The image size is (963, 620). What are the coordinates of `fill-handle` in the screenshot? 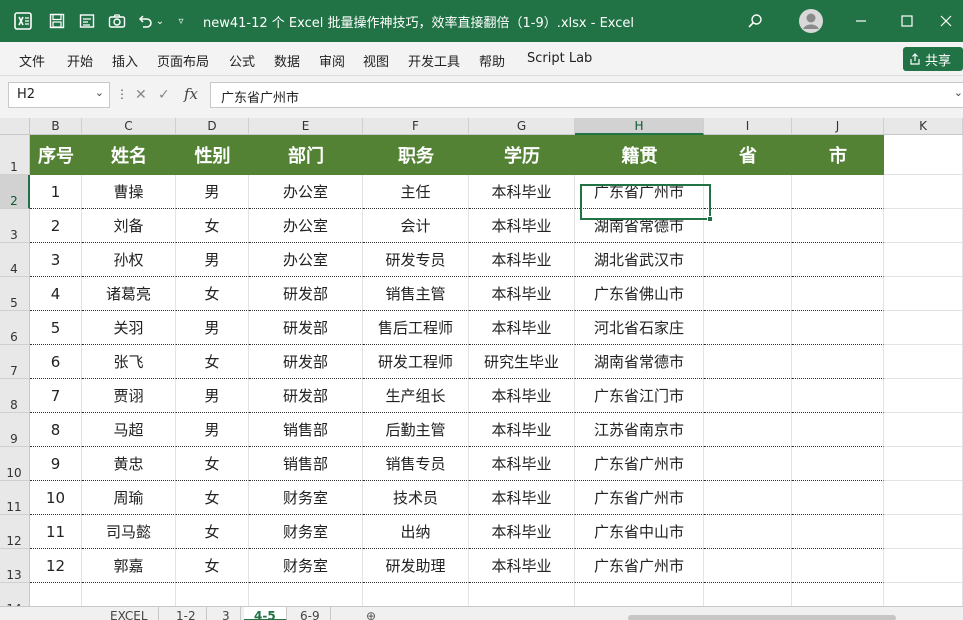 It's located at (710, 219).